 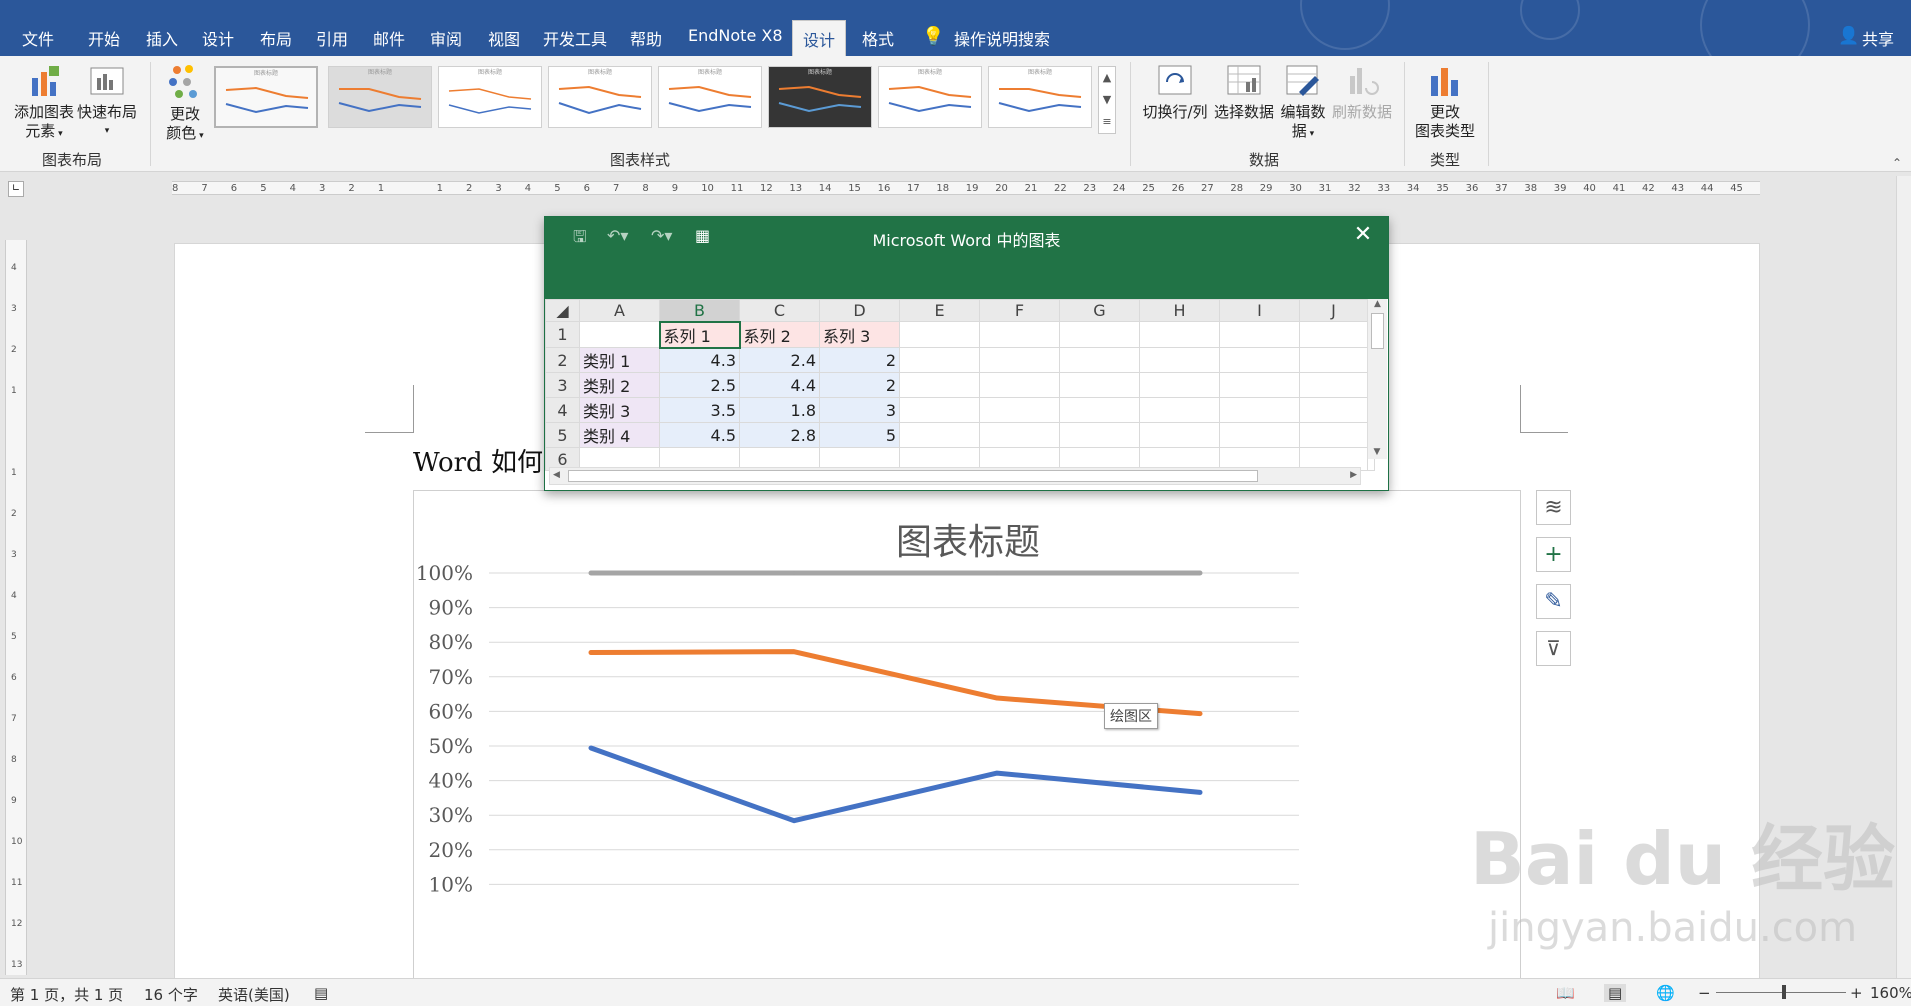 I want to click on spreadsheet-cell: 3.5, so click(x=699, y=410).